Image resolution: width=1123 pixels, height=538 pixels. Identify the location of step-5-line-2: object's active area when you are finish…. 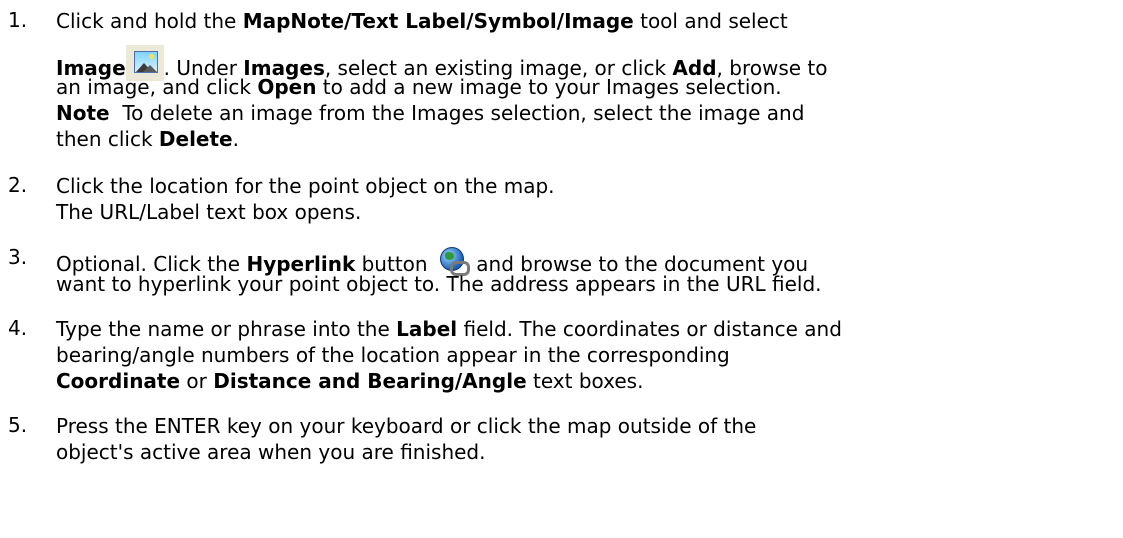
(271, 452).